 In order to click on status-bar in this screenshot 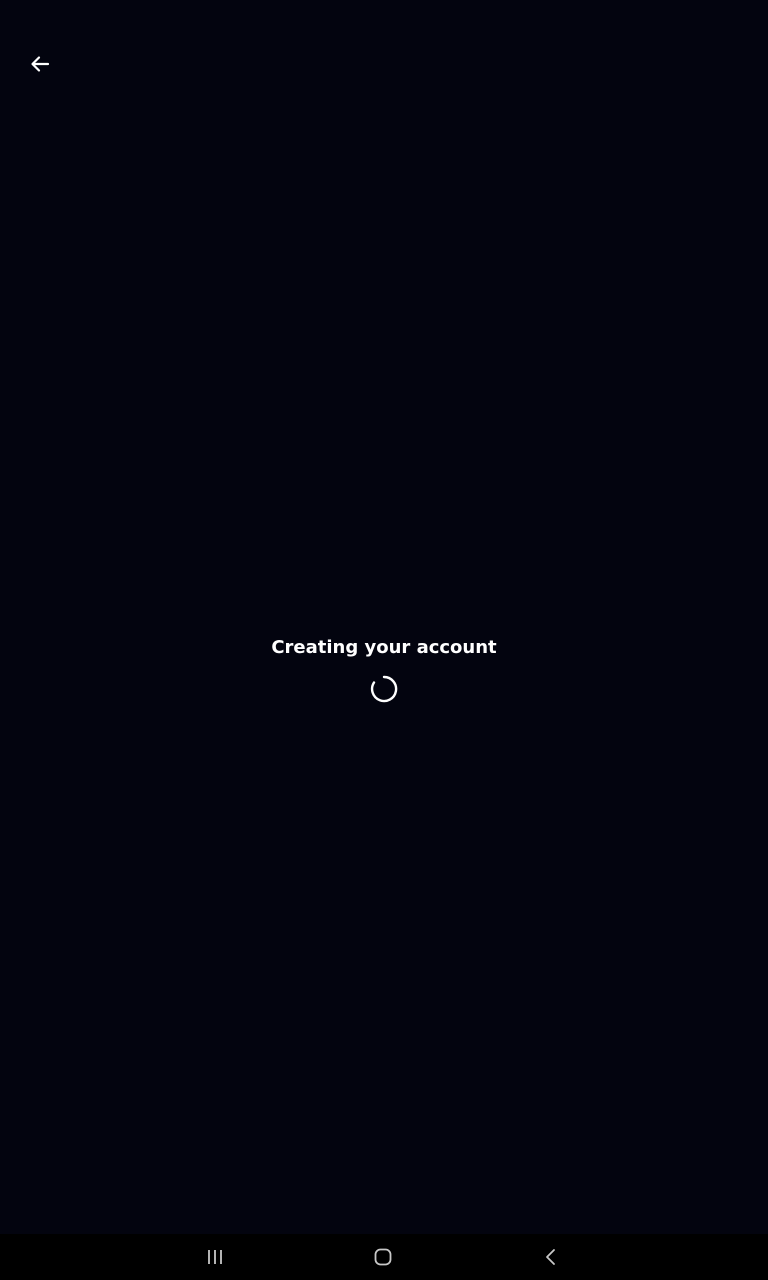, I will do `click(384, 12)`.